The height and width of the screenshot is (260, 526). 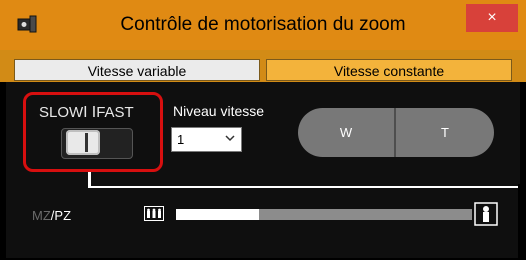 I want to click on mz-label: MZ, so click(x=41, y=215).